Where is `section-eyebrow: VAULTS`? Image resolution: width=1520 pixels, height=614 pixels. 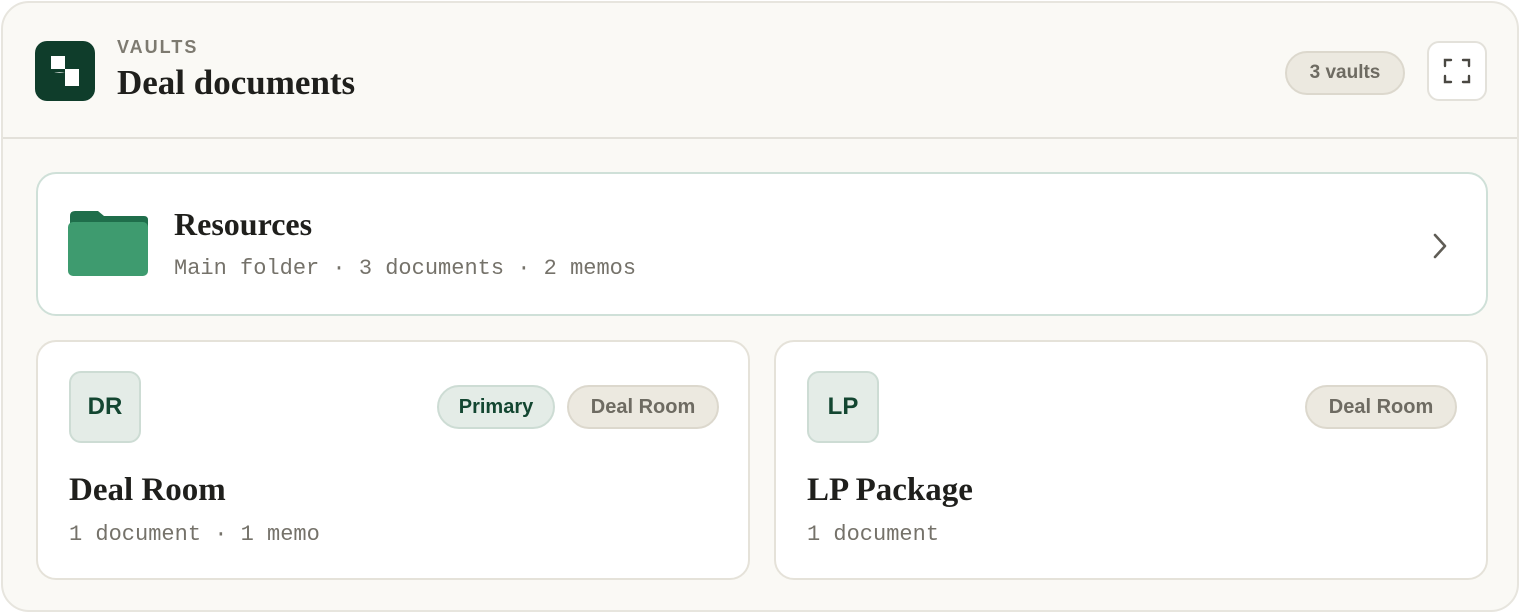 section-eyebrow: VAULTS is located at coordinates (158, 47).